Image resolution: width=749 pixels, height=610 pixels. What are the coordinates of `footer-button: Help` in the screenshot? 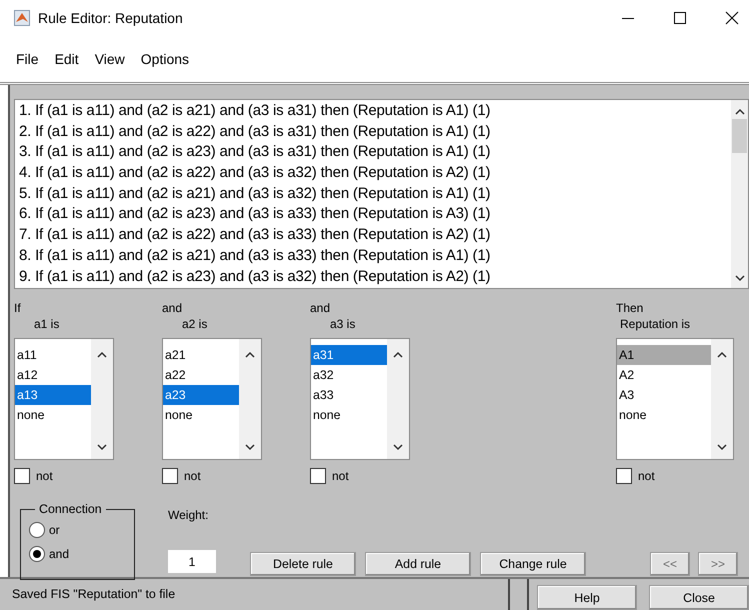 It's located at (587, 597).